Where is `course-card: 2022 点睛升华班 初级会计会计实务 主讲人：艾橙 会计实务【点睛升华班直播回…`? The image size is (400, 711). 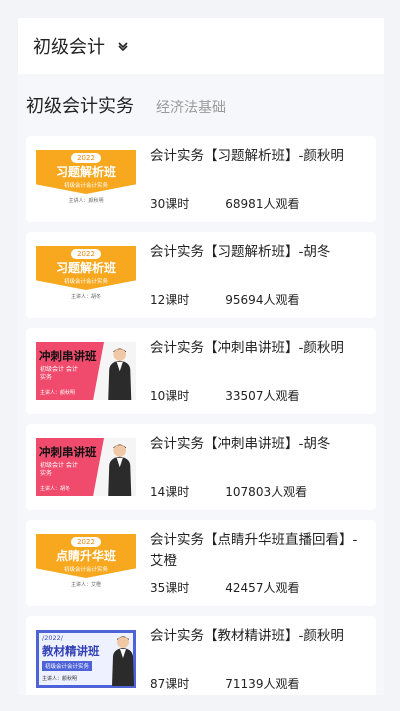 course-card: 2022 点睛升华班 初级会计会计实务 主讲人：艾橙 会计实务【点睛升华班直播回… is located at coordinates (201, 563).